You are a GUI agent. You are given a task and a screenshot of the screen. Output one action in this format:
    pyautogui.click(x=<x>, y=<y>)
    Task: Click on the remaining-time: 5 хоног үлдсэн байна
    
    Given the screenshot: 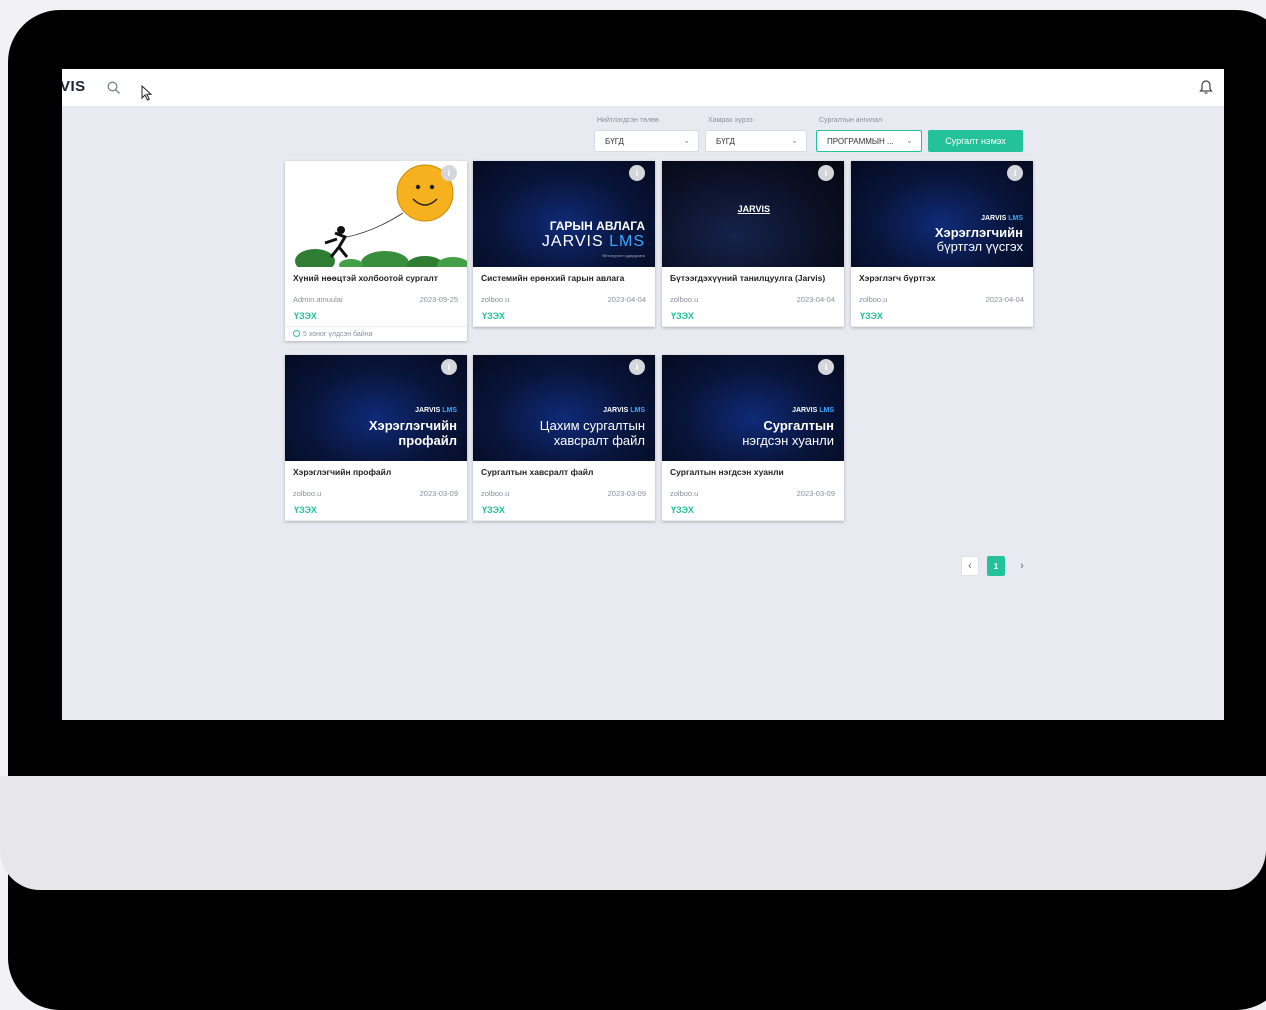 What is the action you would take?
    pyautogui.click(x=376, y=334)
    